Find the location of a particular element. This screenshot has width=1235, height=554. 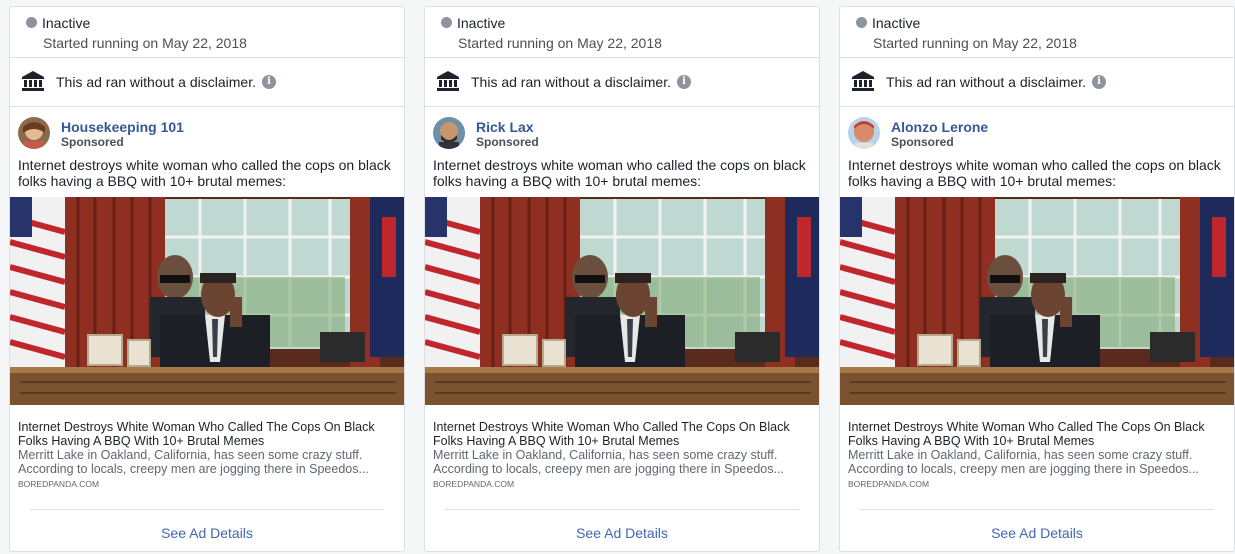

page-name-link: Rick Lax is located at coordinates (505, 127).